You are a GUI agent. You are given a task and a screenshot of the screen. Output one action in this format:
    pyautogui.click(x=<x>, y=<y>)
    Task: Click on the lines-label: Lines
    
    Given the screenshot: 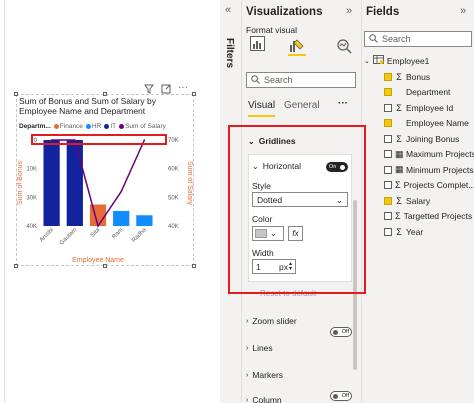 What is the action you would take?
    pyautogui.click(x=262, y=348)
    